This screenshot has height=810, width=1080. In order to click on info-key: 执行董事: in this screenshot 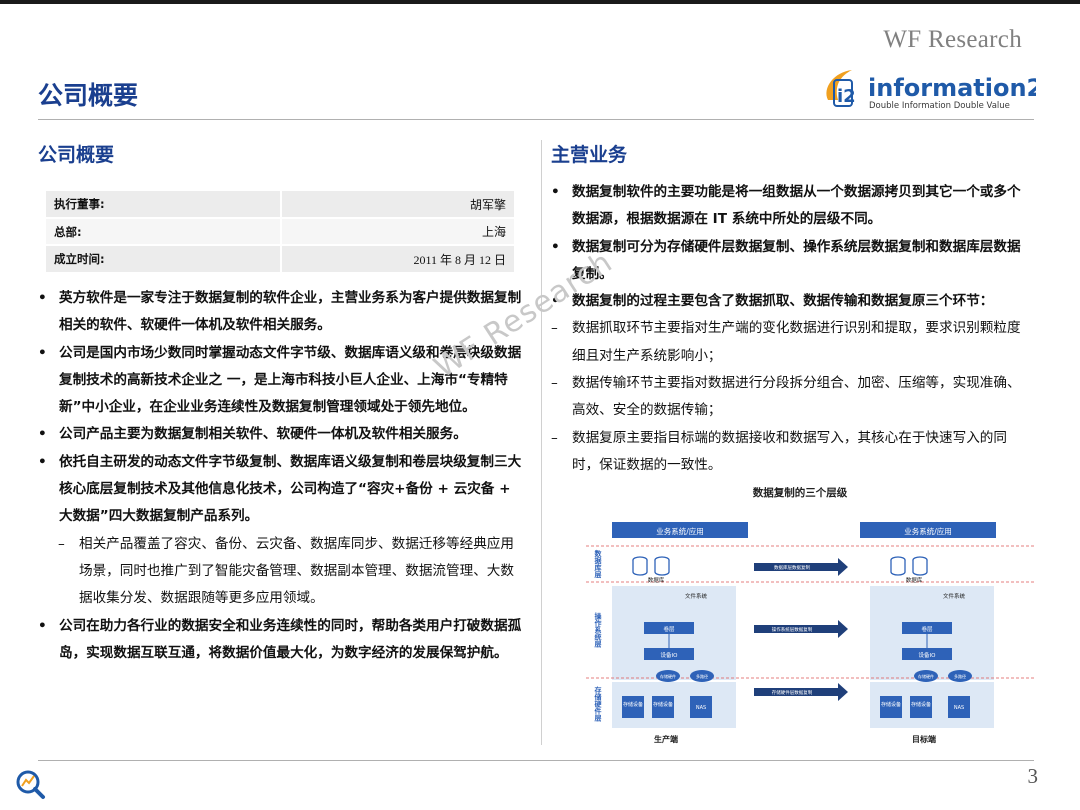, I will do `click(164, 204)`.